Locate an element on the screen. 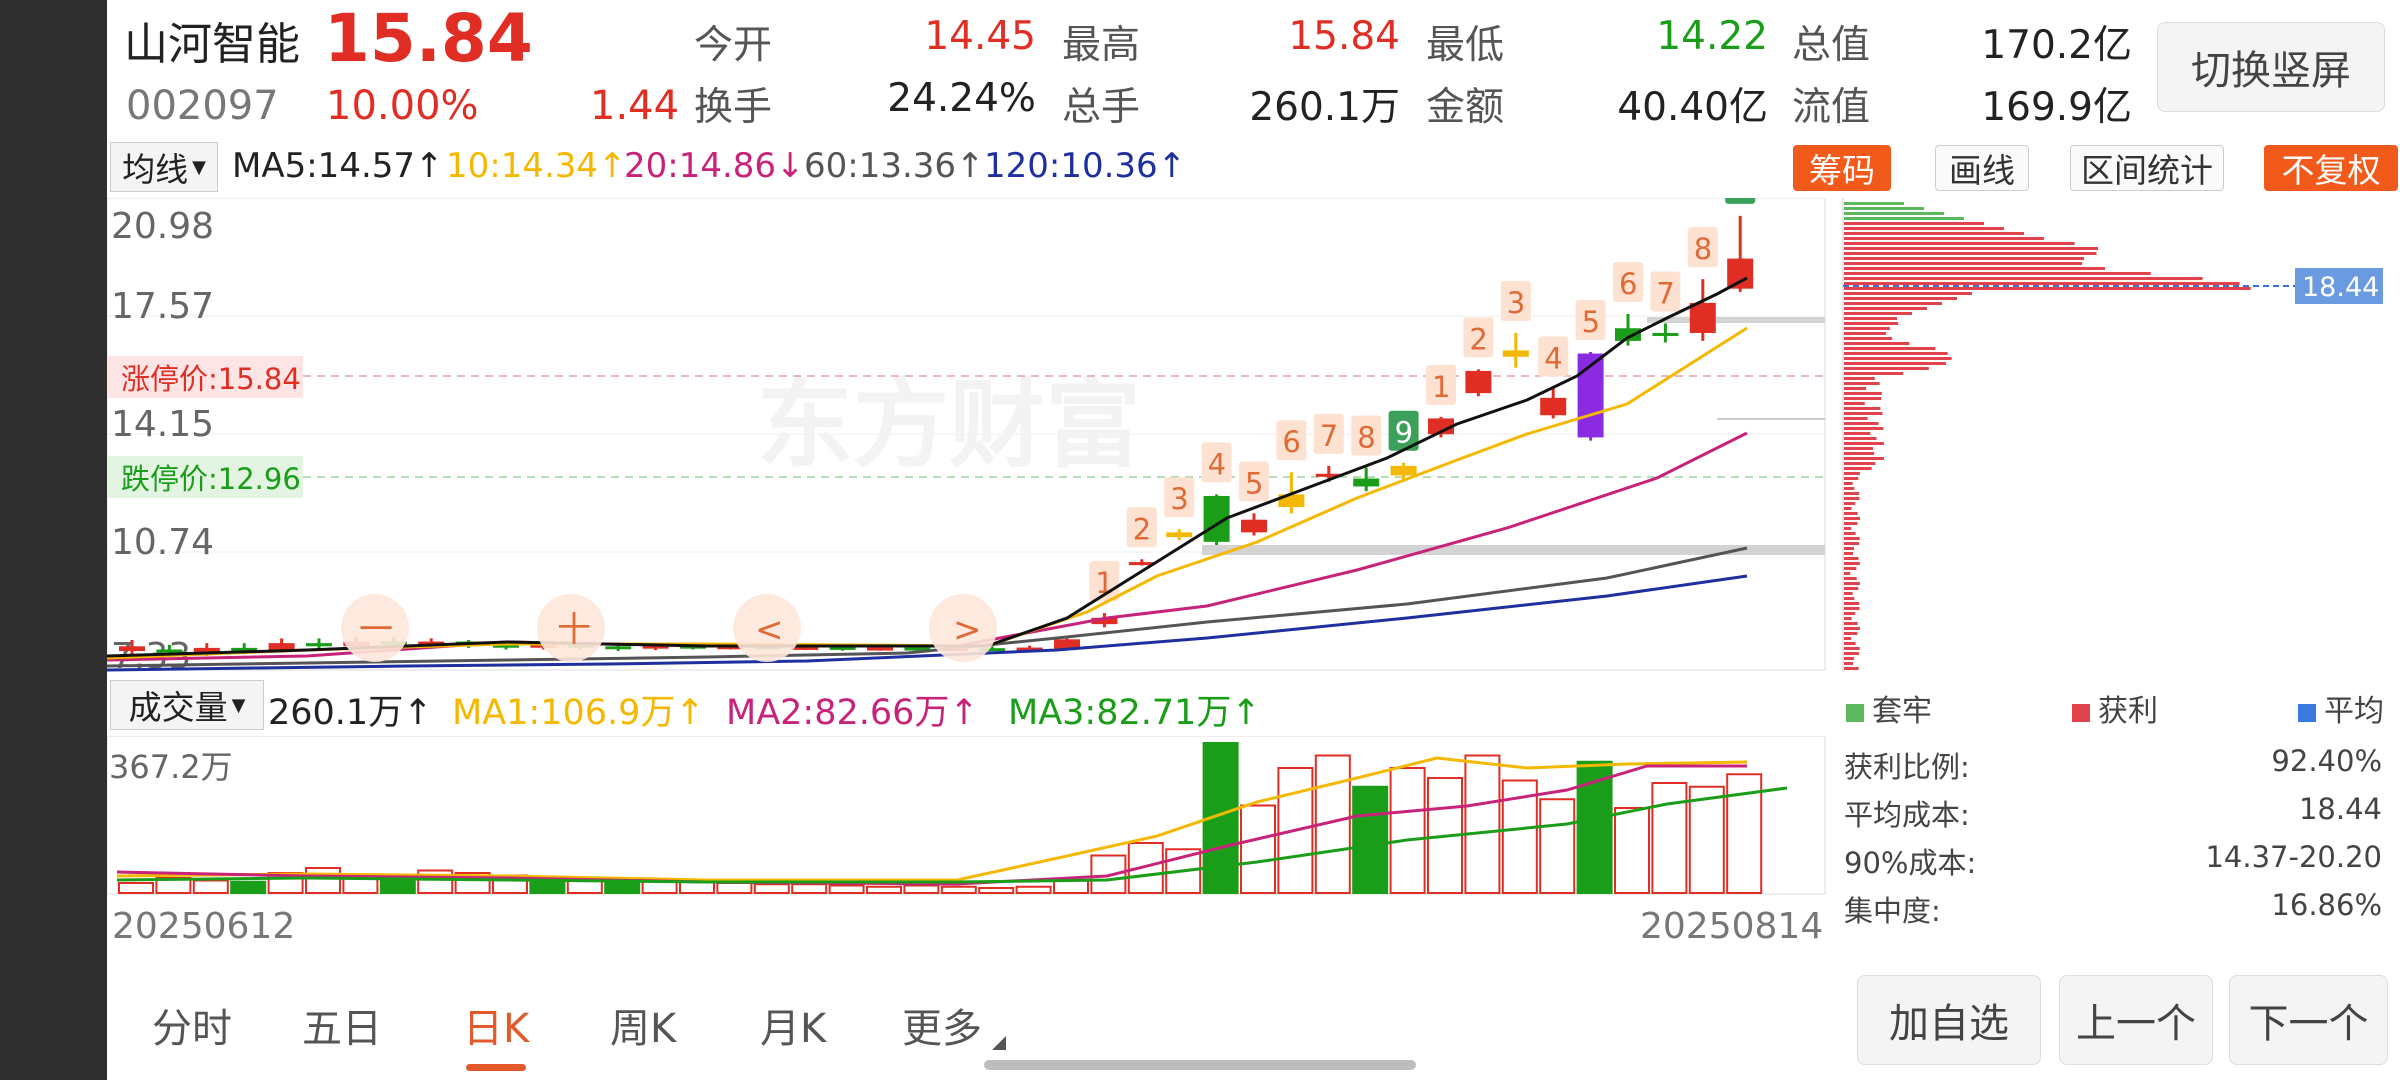 The width and height of the screenshot is (2400, 1080). scroll-indicator is located at coordinates (1200, 1065).